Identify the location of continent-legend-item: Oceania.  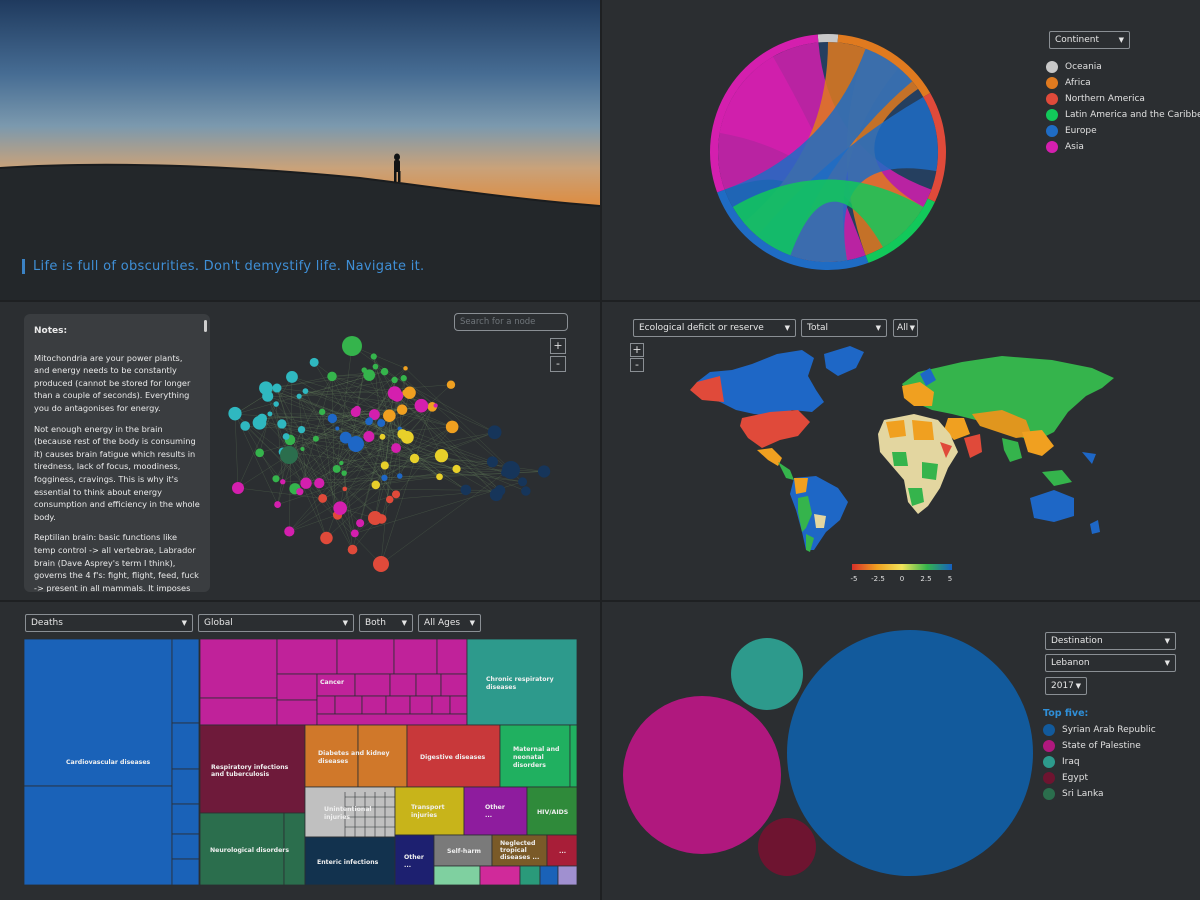
(1123, 67).